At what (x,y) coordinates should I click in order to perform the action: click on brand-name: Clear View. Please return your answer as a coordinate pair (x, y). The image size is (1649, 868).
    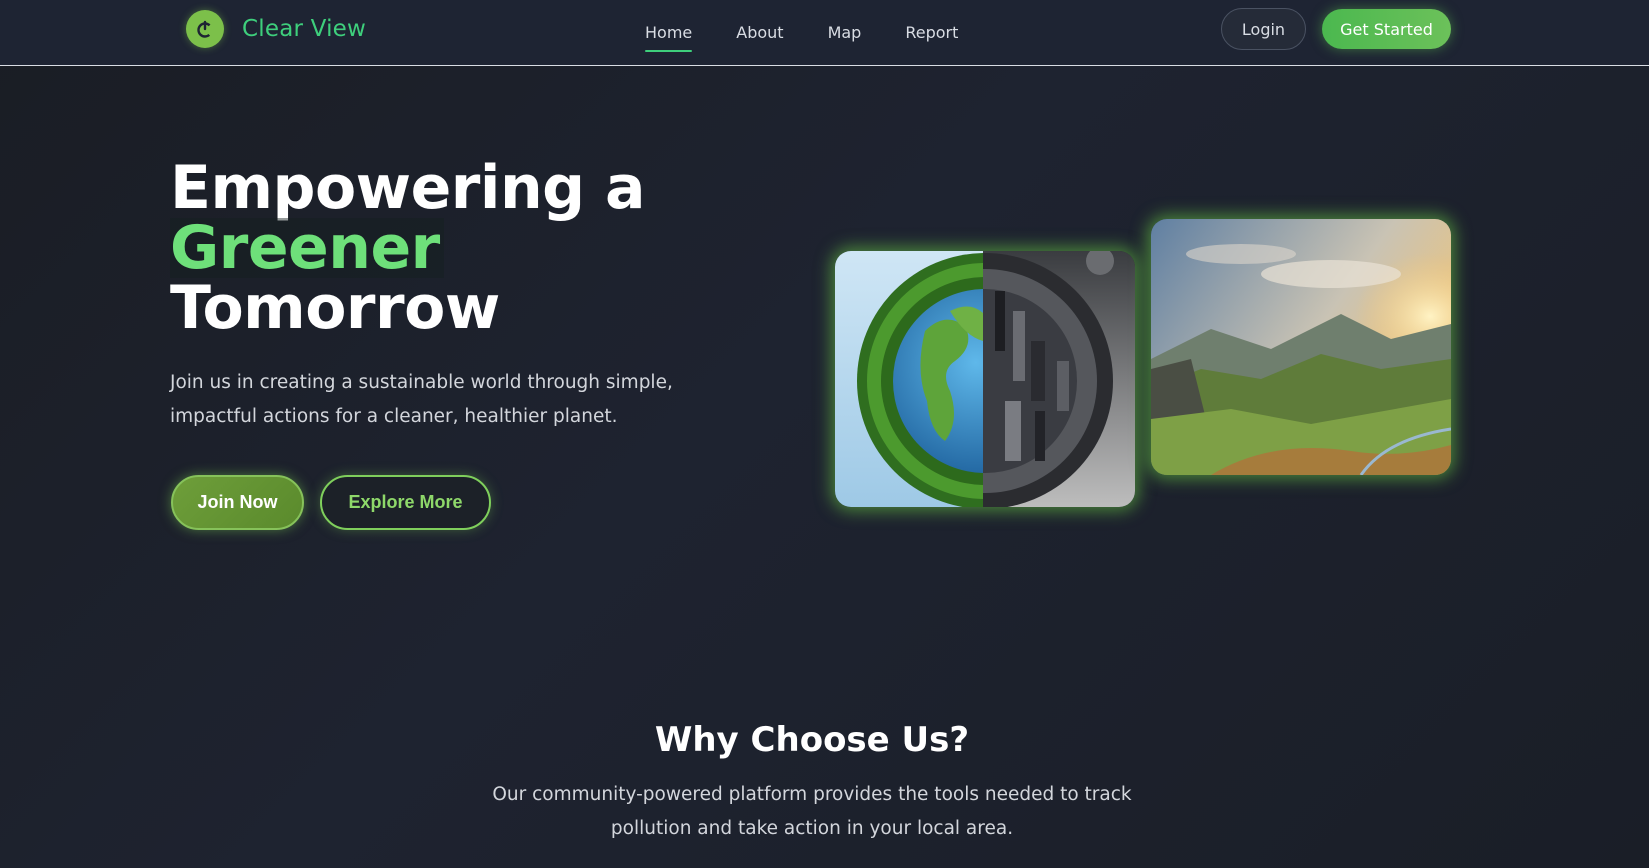
    Looking at the image, I should click on (304, 29).